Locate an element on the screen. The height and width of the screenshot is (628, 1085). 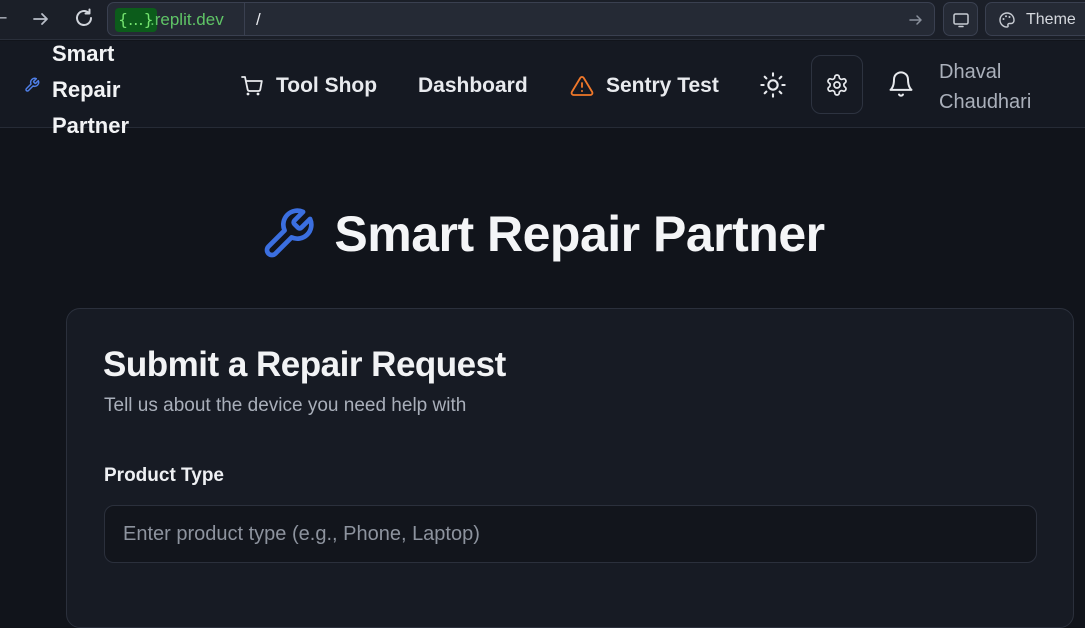
nav-sentry-test: Sentry Test is located at coordinates (644, 86).